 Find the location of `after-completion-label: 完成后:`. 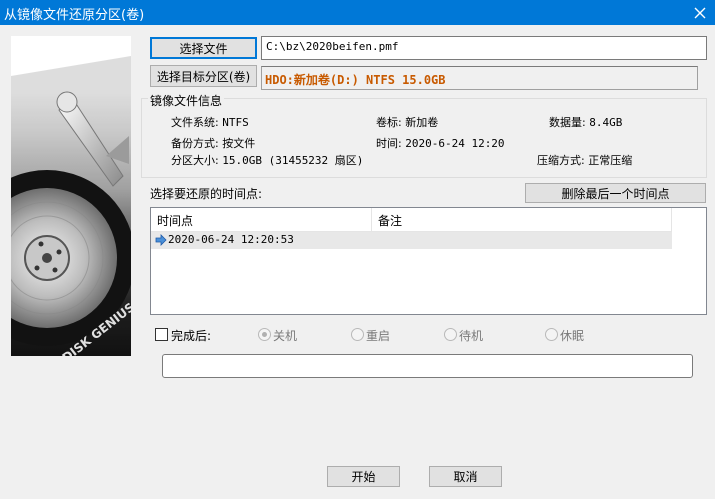

after-completion-label: 完成后: is located at coordinates (191, 336).